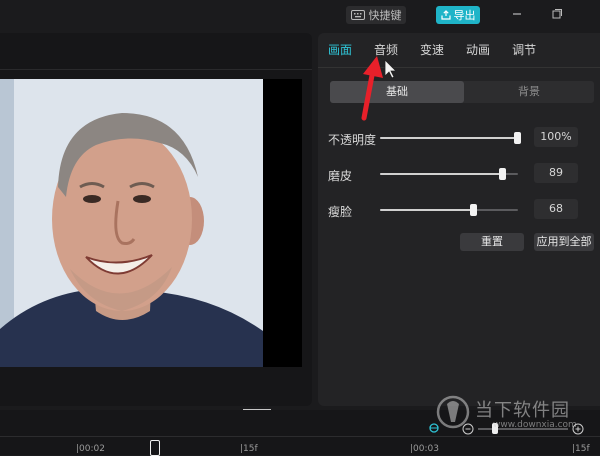 The height and width of the screenshot is (456, 600). I want to click on slim-face-slider, so click(449, 210).